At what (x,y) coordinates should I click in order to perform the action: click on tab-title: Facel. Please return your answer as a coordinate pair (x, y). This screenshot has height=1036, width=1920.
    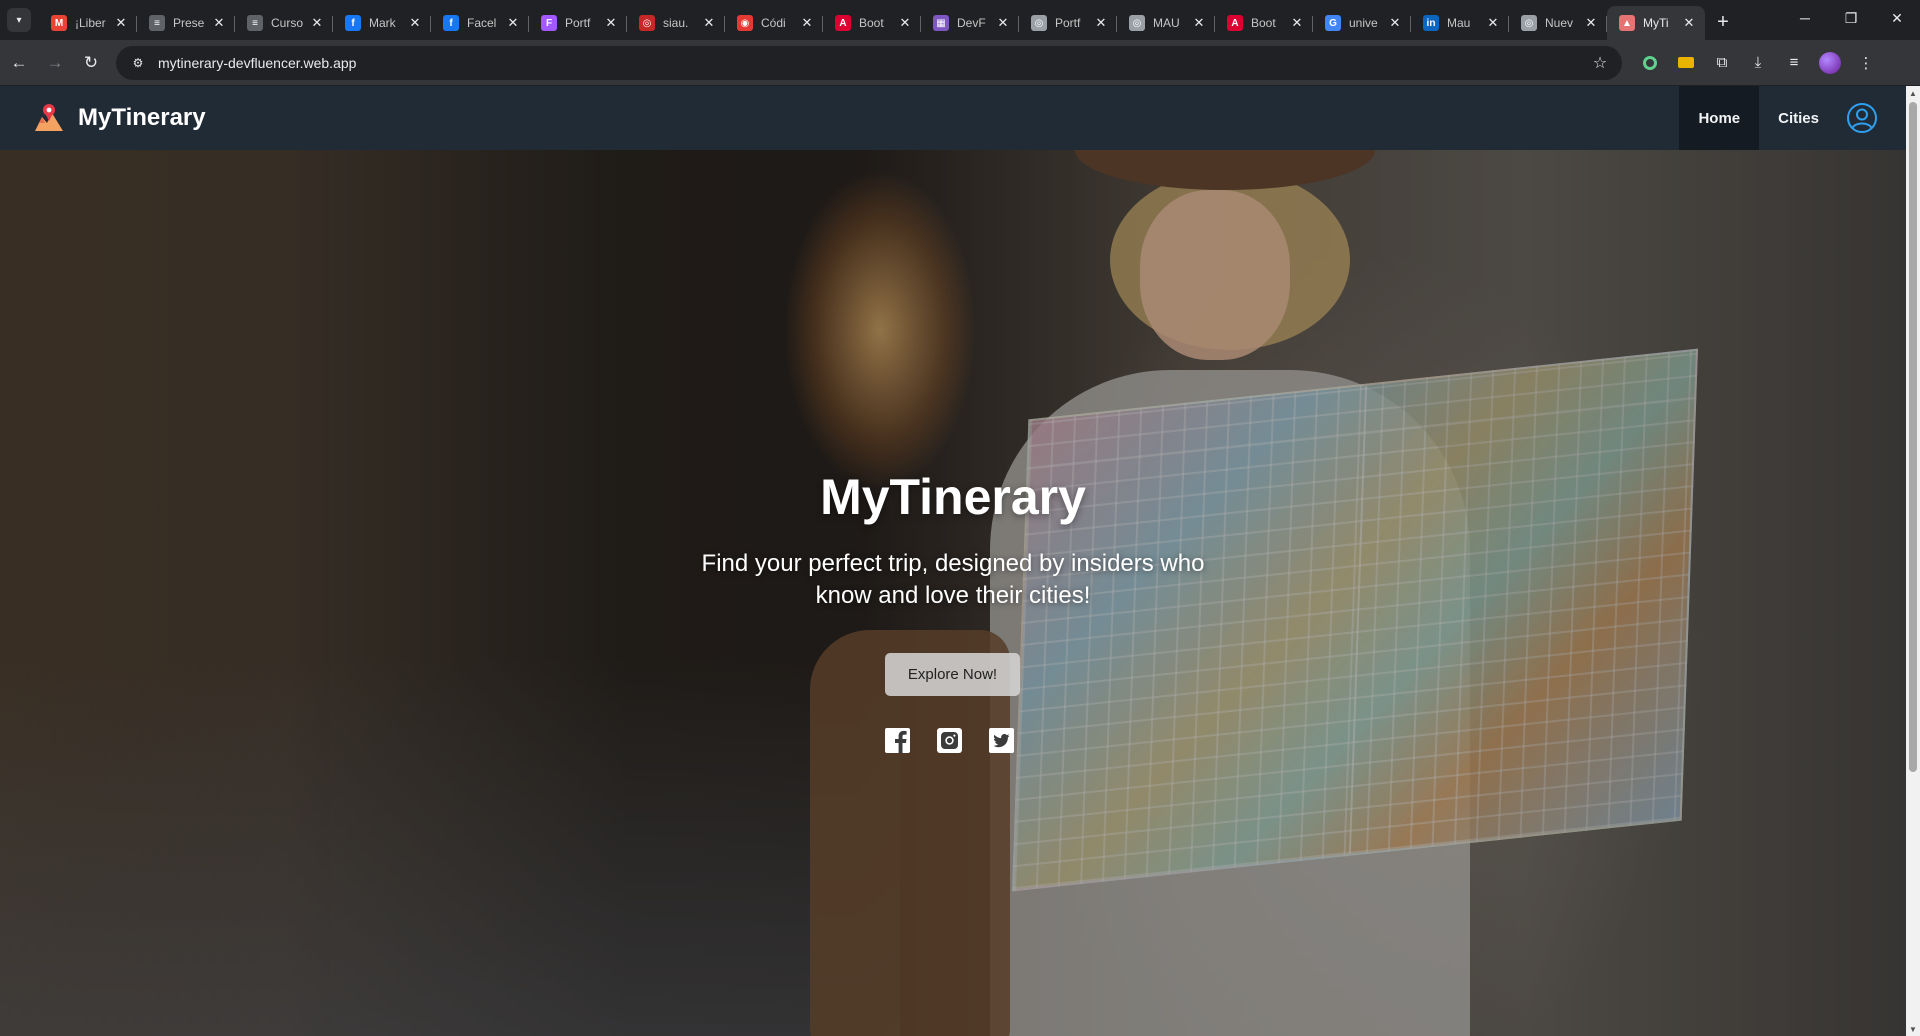
    Looking at the image, I should click on (482, 23).